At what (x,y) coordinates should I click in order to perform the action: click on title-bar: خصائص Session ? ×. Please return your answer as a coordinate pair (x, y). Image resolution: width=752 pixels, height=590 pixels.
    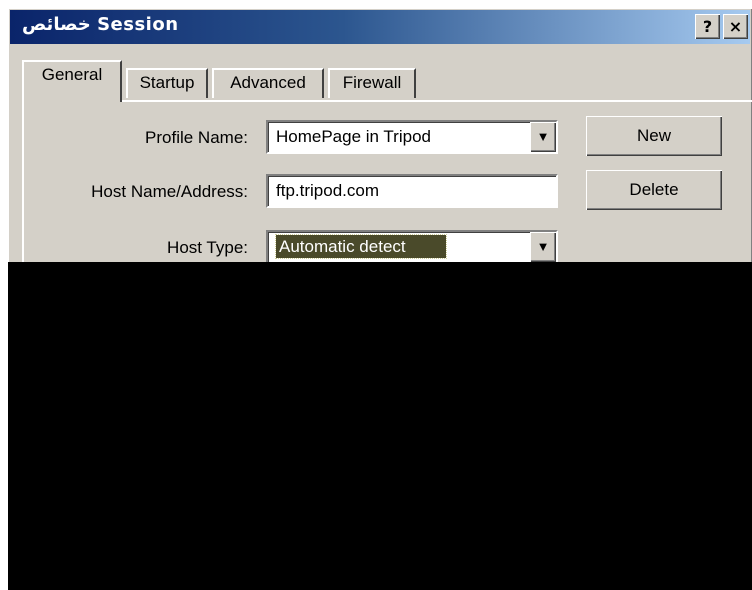
    Looking at the image, I should click on (380, 27).